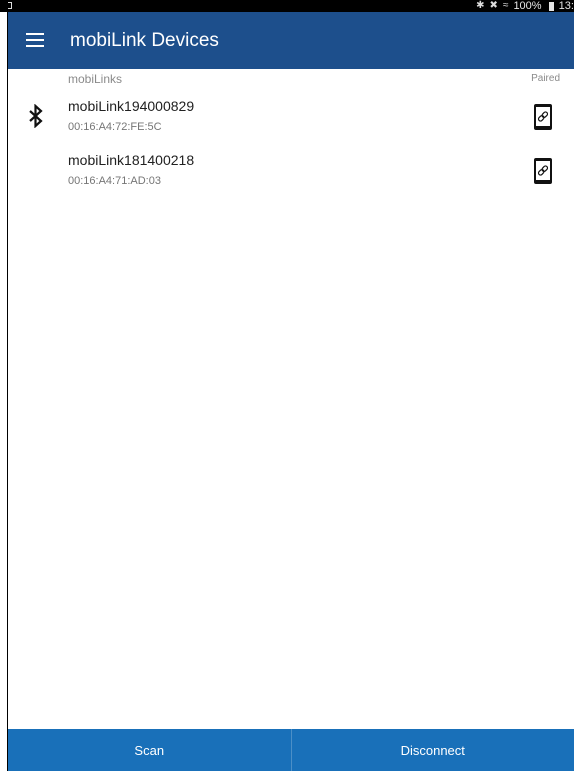 This screenshot has width=574, height=771. I want to click on status-icons: ✱ ✖ ≈ 100% 13:5, so click(525, 6).